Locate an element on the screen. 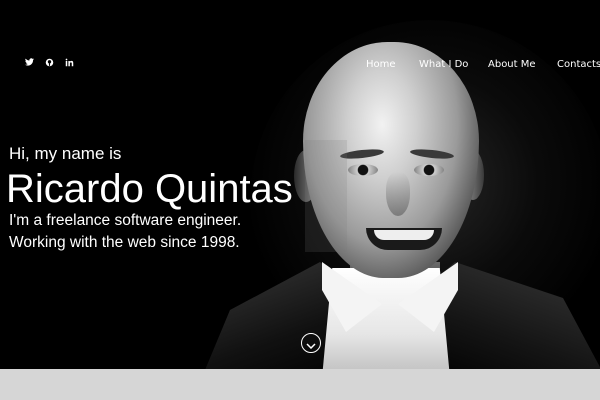  nav-contacts: Contacts is located at coordinates (578, 65).